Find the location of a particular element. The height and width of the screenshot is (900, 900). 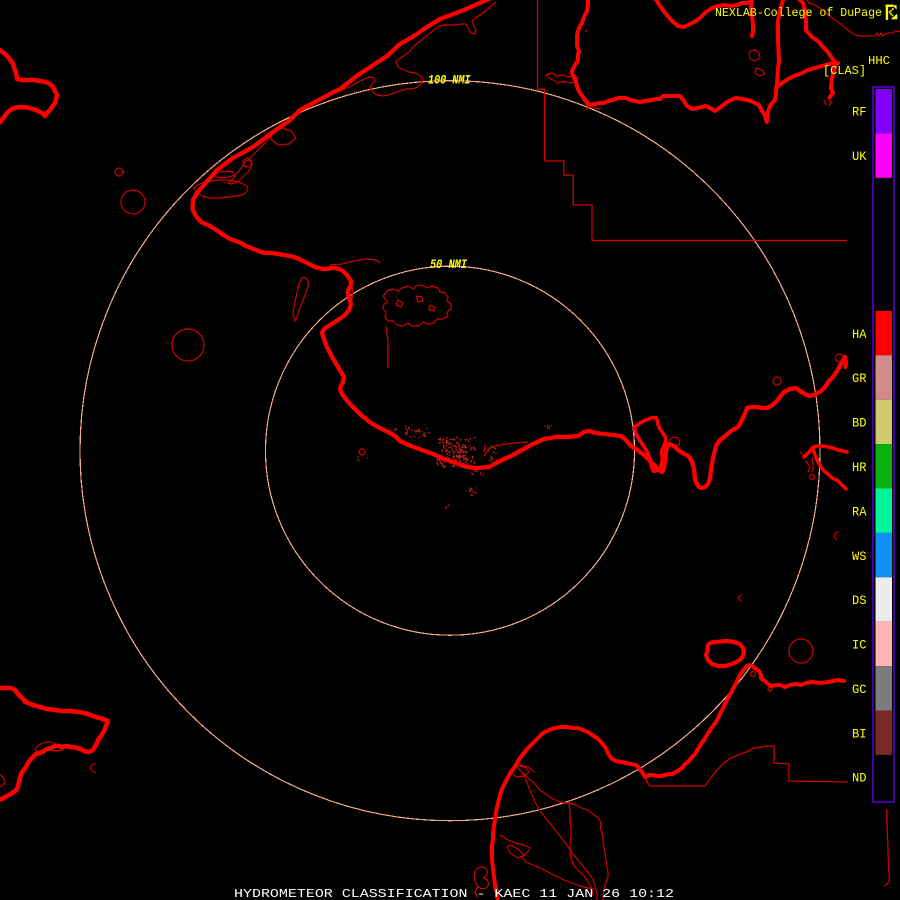

svg-text: HHC is located at coordinates (879, 61).